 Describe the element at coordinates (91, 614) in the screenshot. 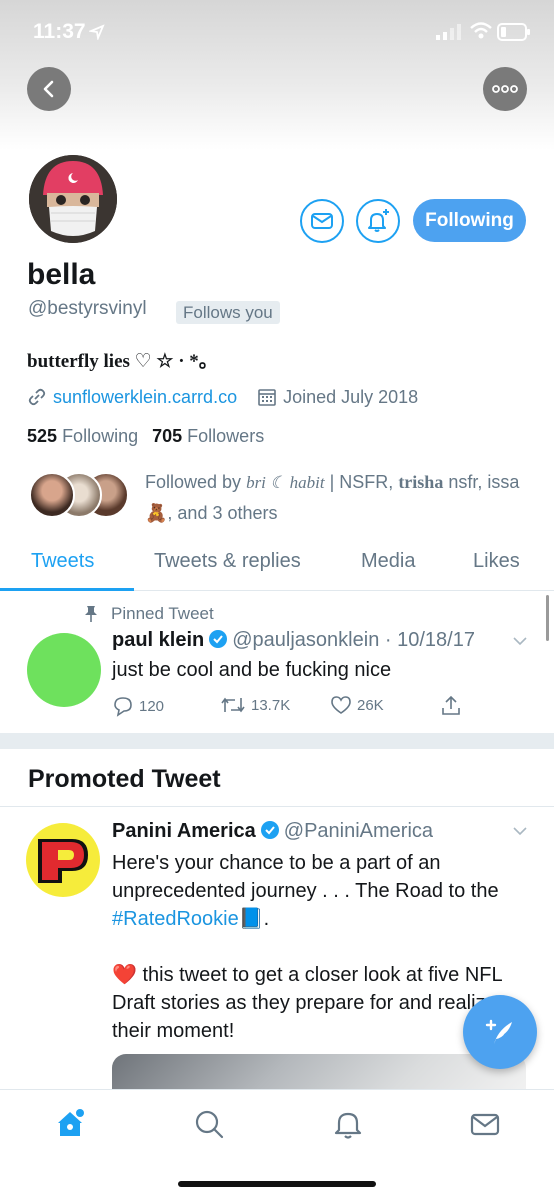

I see `pin-icon` at that location.